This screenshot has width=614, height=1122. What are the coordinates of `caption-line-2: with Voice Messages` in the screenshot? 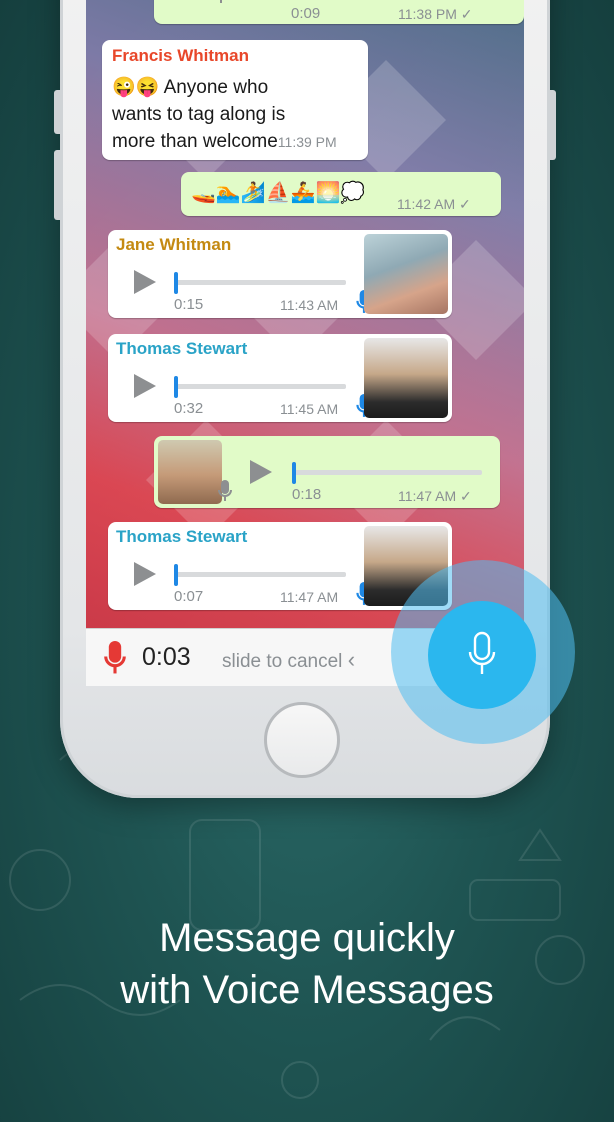 It's located at (307, 990).